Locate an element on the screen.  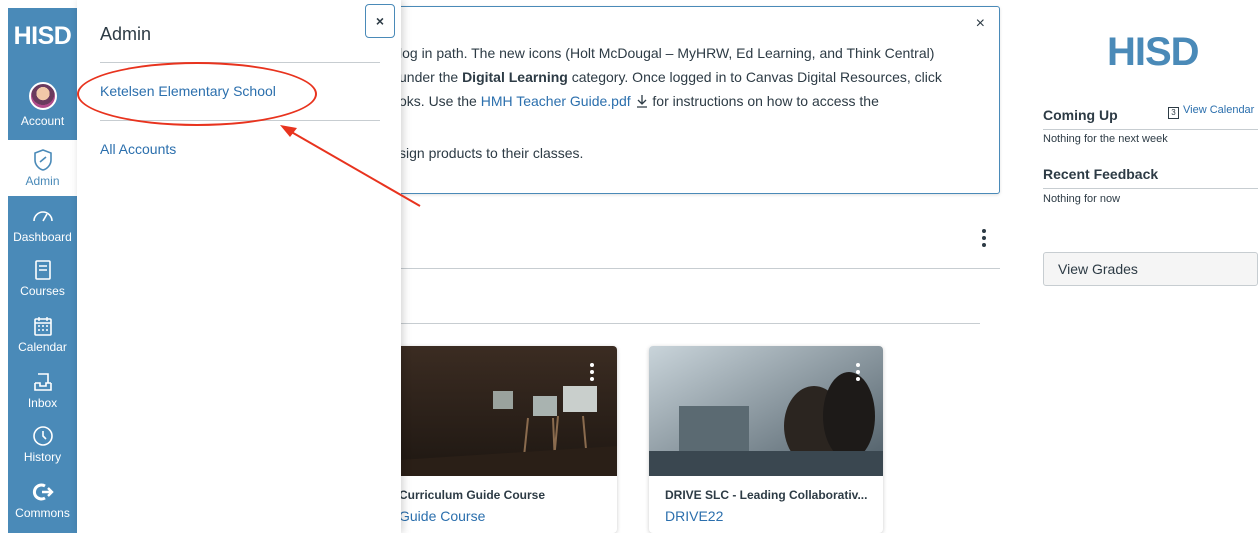
nav-item-history: History is located at coordinates (42, 444).